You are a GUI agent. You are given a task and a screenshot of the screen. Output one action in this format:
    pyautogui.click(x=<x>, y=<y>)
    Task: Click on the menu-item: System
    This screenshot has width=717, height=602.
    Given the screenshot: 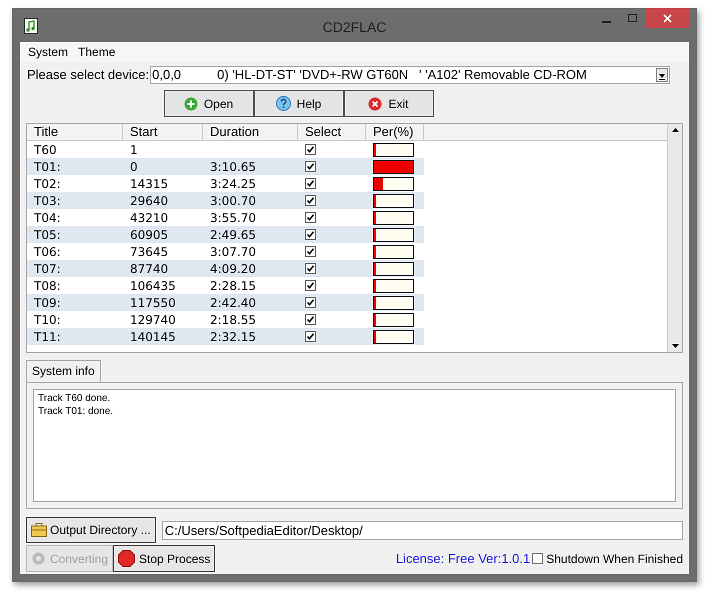 What is the action you would take?
    pyautogui.click(x=48, y=52)
    